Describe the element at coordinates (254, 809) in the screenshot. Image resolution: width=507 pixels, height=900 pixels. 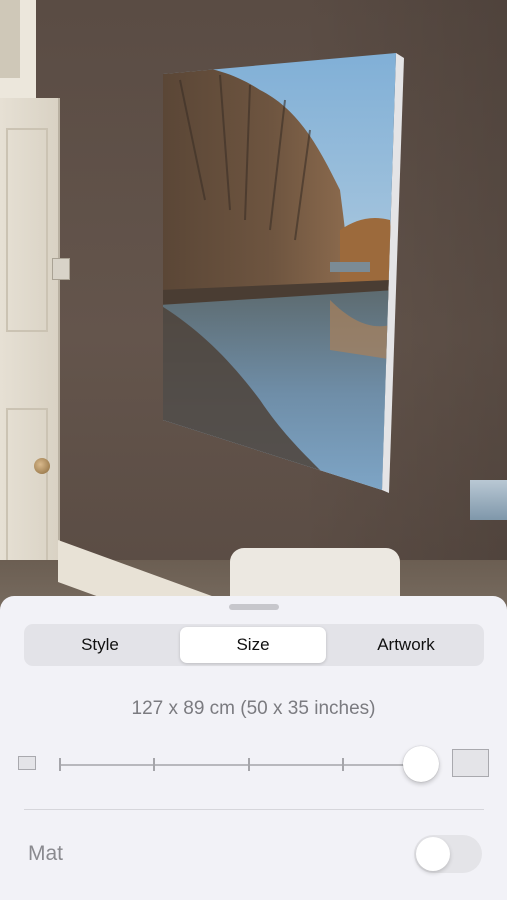
I see `divider` at that location.